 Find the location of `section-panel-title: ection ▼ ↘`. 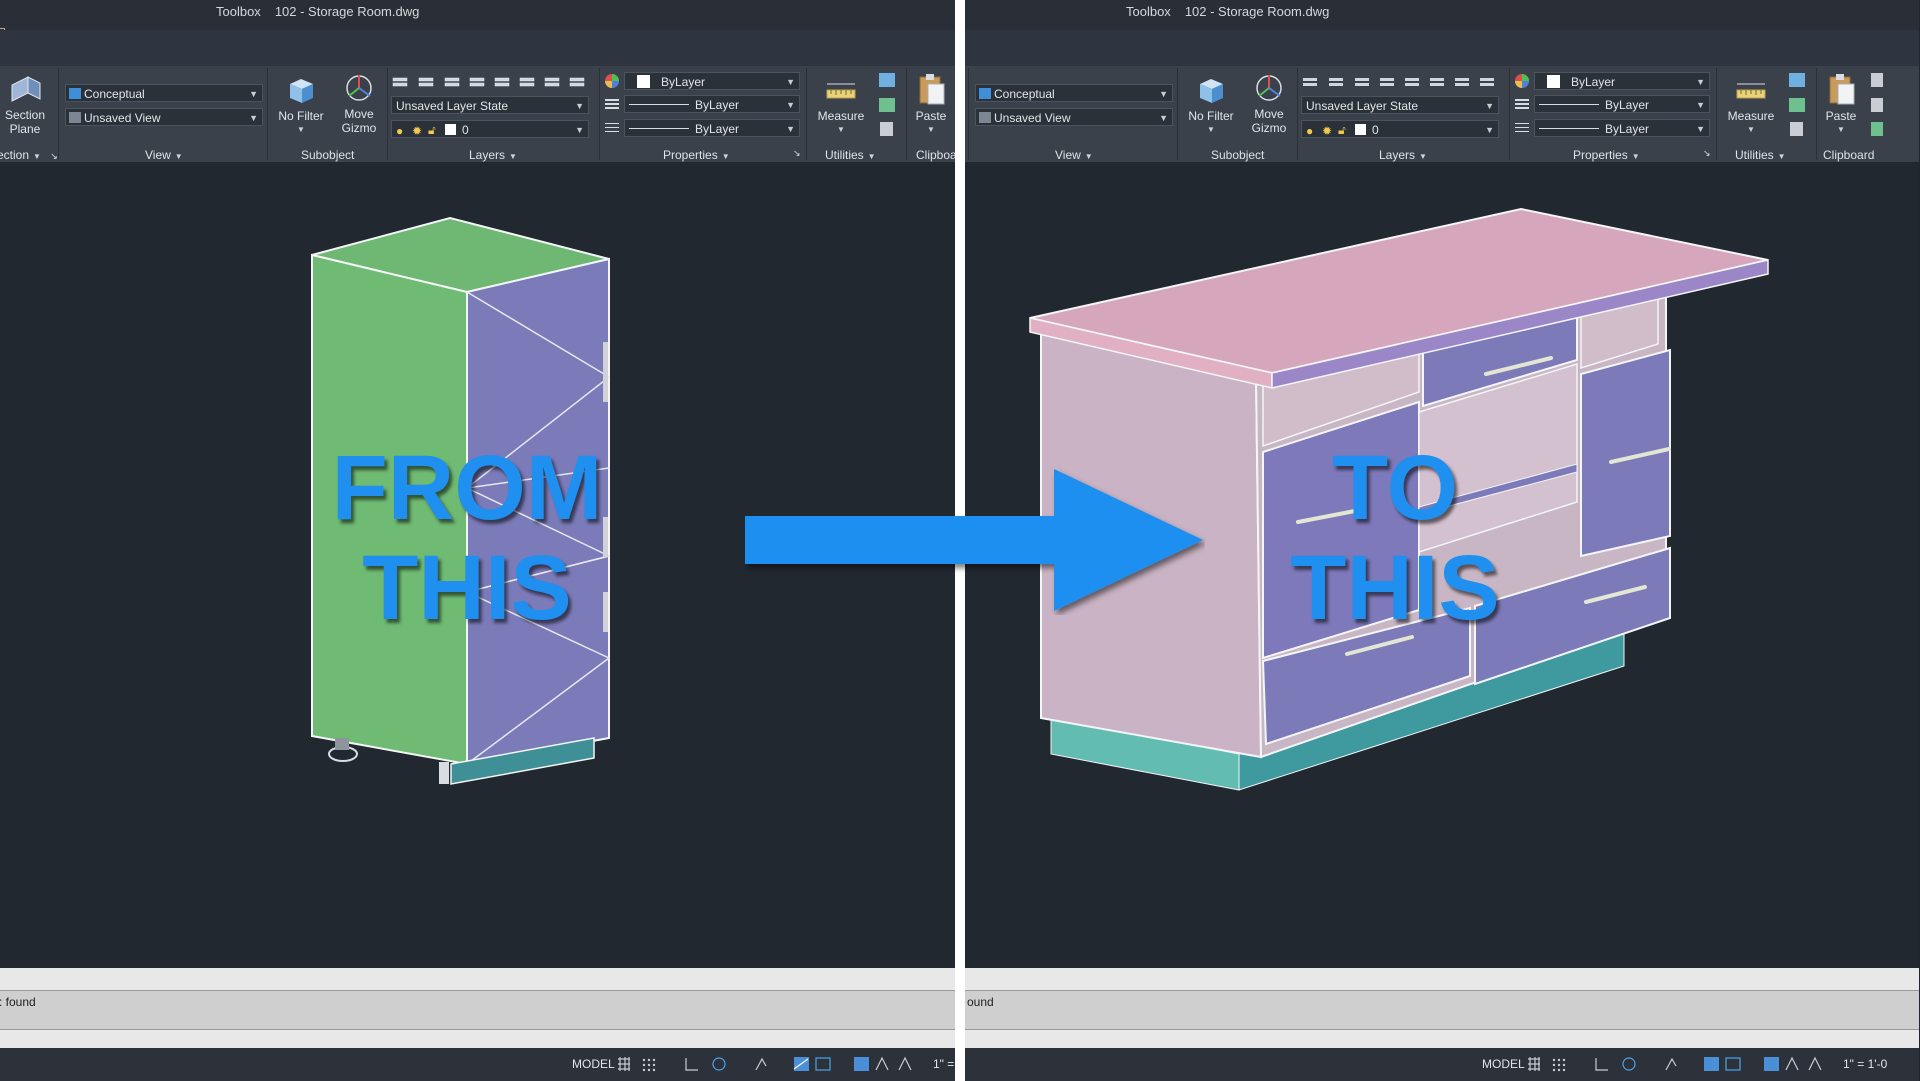

section-panel-title: ection ▼ ↘ is located at coordinates (29, 155).